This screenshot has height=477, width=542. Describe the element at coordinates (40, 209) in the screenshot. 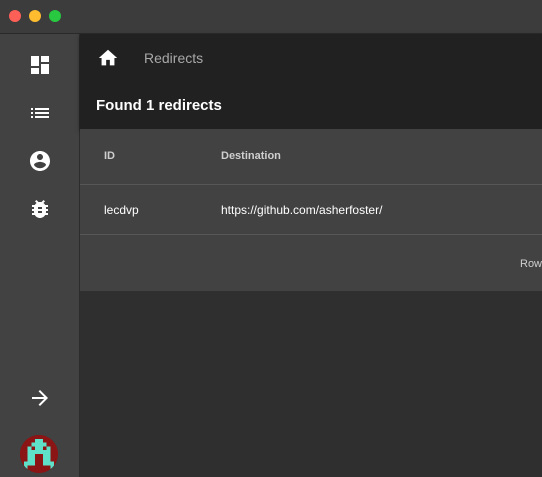

I see `bug-icon` at that location.